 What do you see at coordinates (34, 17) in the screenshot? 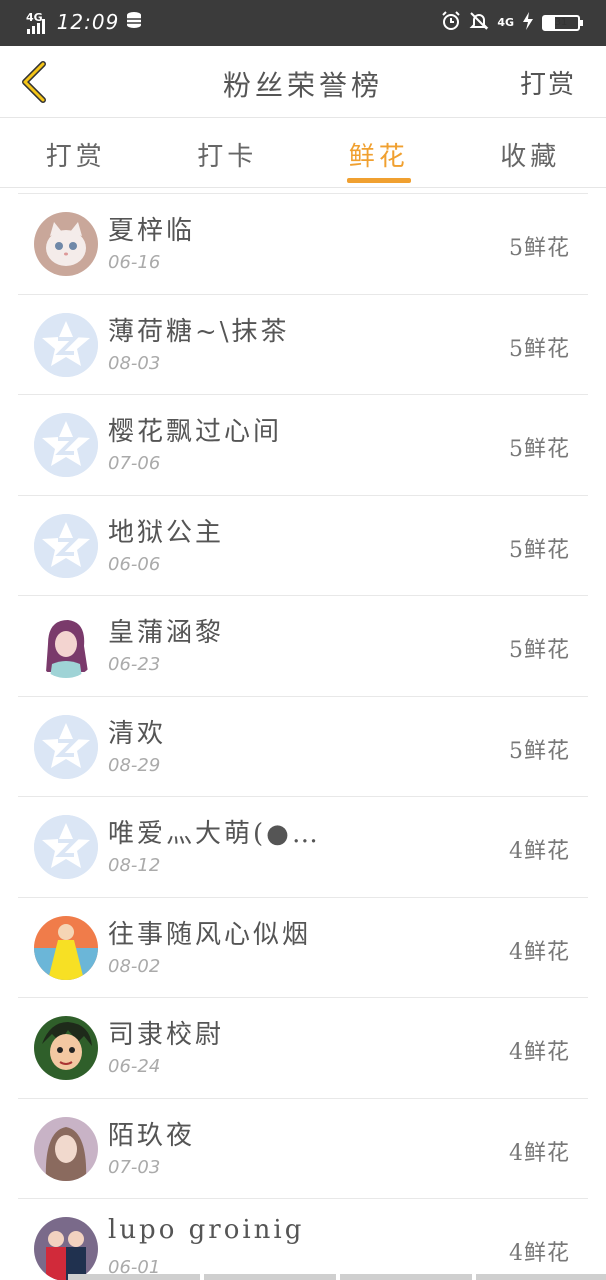
I see `network-label: 4G` at bounding box center [34, 17].